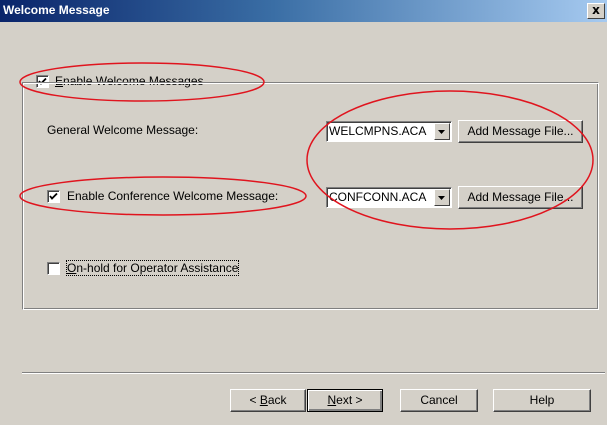 This screenshot has height=425, width=607. I want to click on title-bar: Welcome Message x, so click(303, 11).